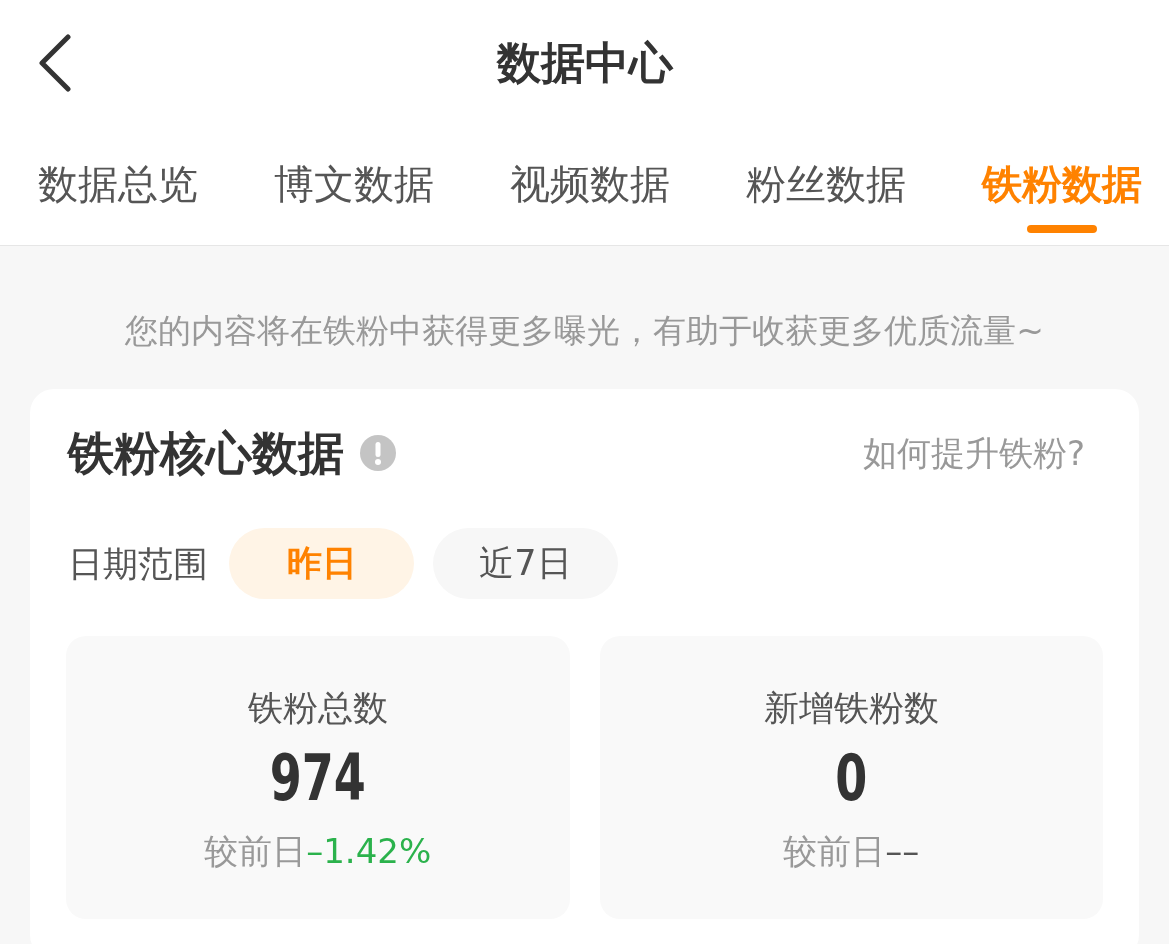 The height and width of the screenshot is (944, 1169). What do you see at coordinates (851, 708) in the screenshot?
I see `stat-label: 新增铁粉数` at bounding box center [851, 708].